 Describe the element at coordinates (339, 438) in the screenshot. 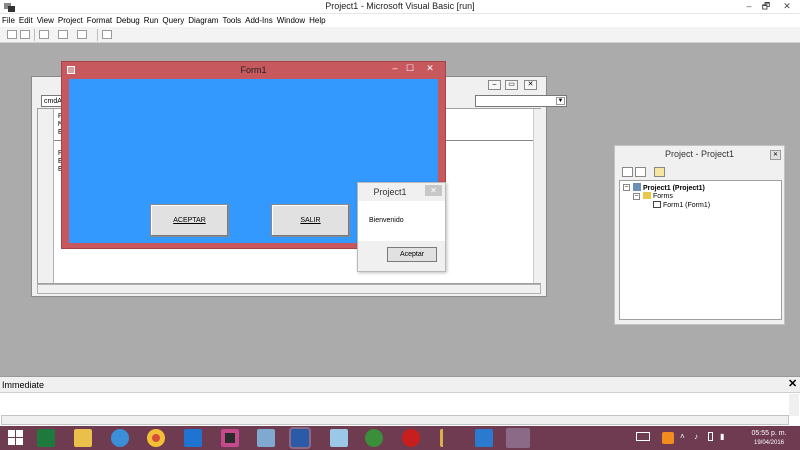

I see `notepad-app-icon` at that location.